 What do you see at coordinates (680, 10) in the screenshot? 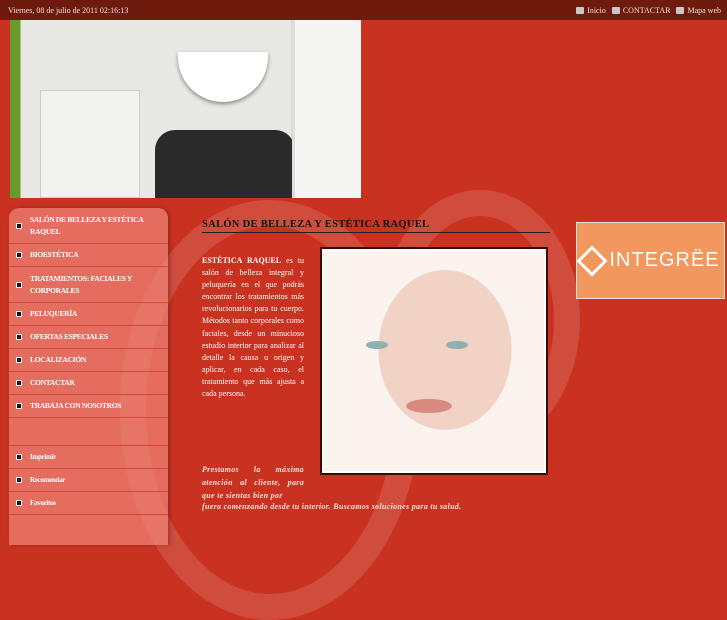
I see `sitemap-icon` at bounding box center [680, 10].